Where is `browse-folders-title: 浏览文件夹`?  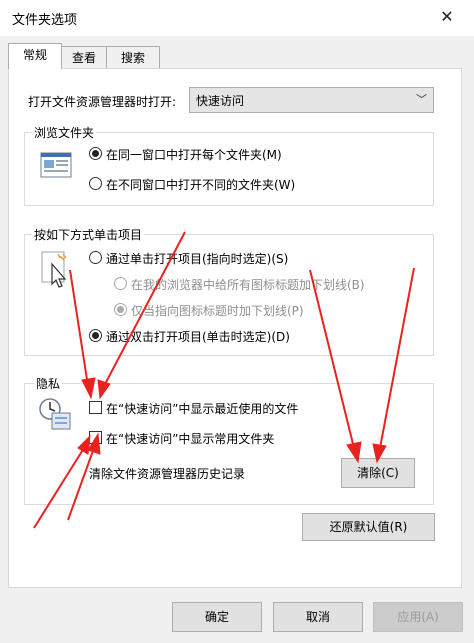
browse-folders-title: 浏览文件夹 is located at coordinates (64, 132).